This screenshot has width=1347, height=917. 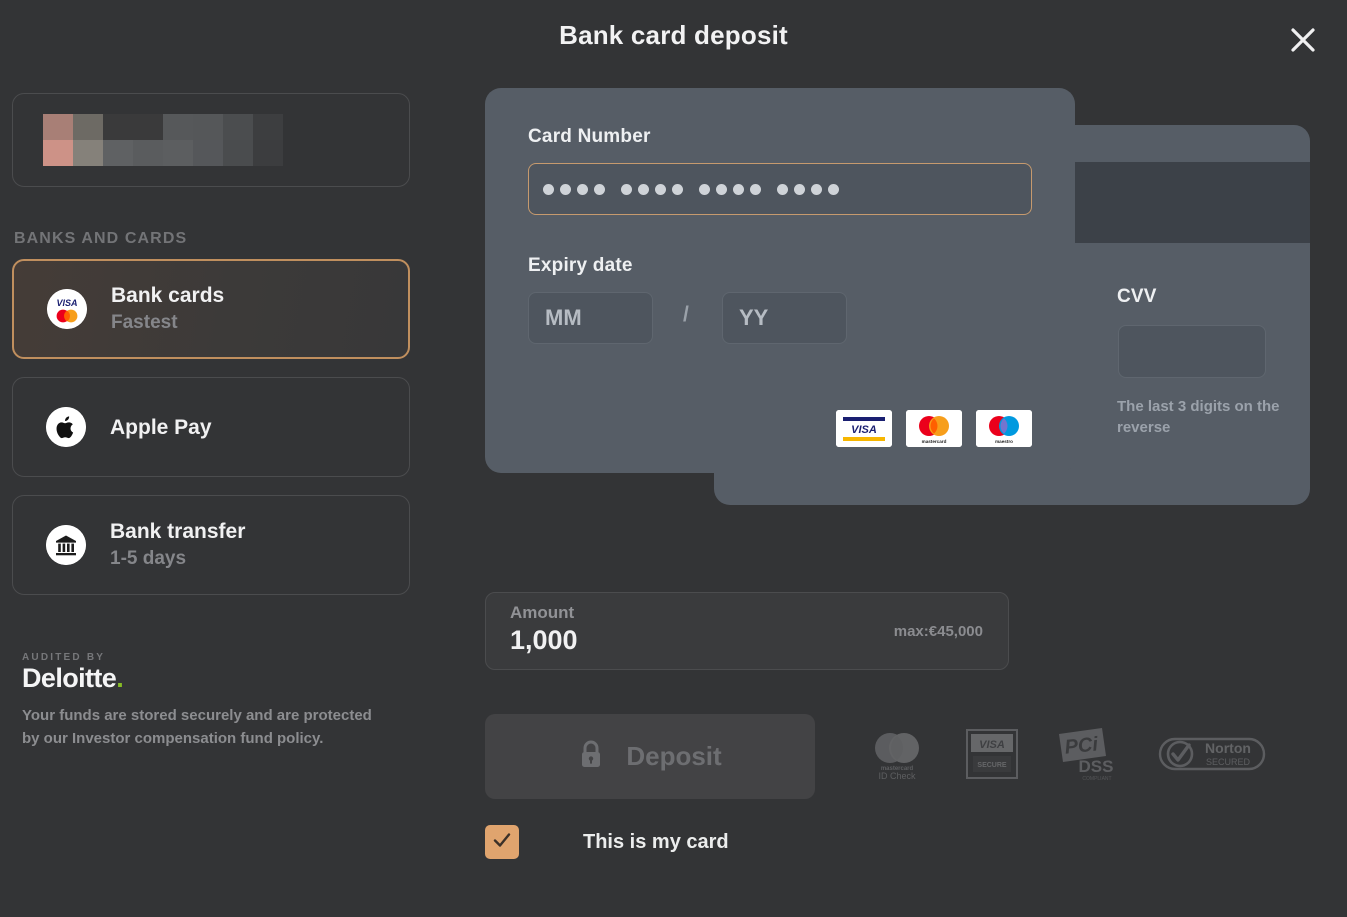 I want to click on svg-text: Norton, so click(x=1228, y=748).